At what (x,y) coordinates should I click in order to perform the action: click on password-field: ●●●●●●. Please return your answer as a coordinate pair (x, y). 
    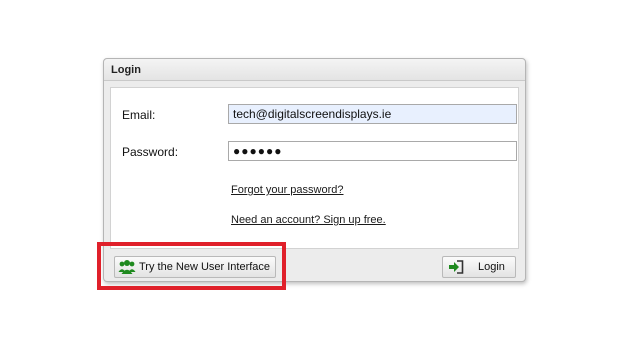
    Looking at the image, I should click on (372, 151).